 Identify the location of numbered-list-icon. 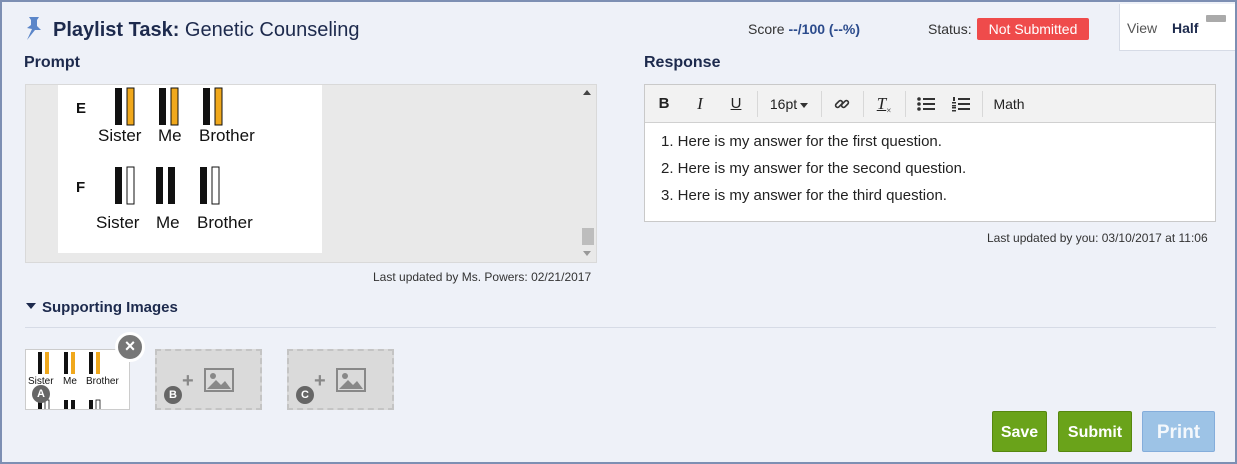
(961, 104).